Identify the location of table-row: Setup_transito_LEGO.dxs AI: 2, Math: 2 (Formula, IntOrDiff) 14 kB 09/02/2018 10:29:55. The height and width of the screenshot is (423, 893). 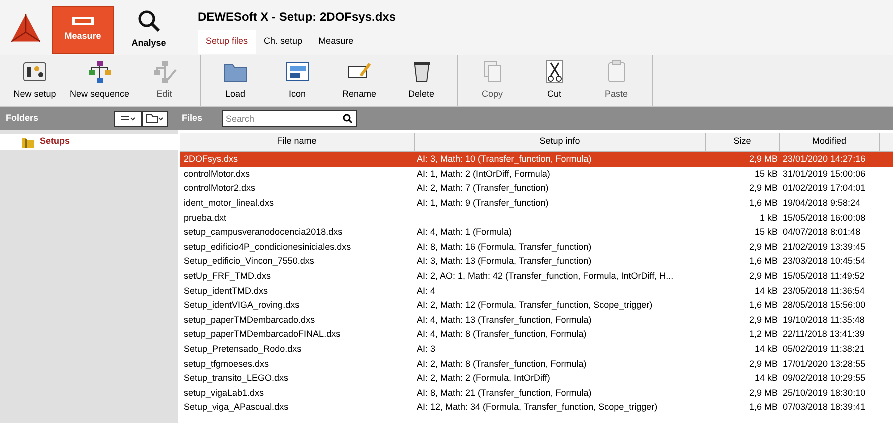
(536, 378).